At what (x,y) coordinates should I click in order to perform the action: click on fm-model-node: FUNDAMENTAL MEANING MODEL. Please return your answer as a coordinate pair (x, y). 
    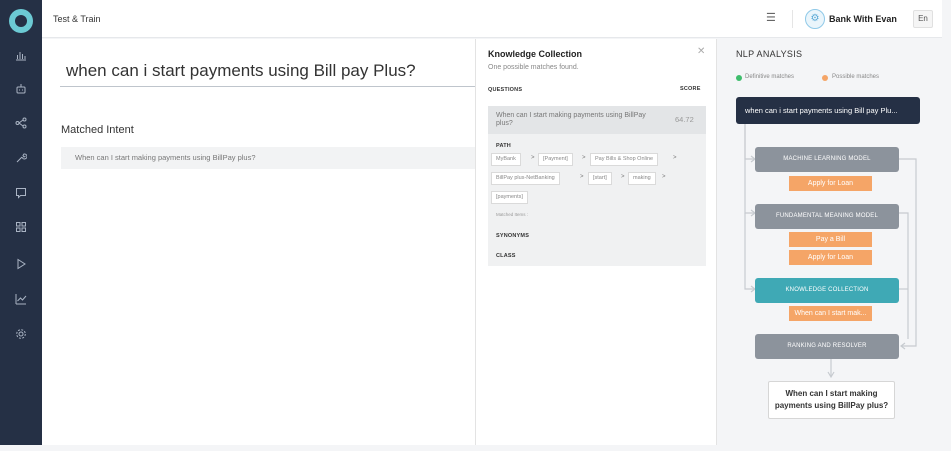
    Looking at the image, I should click on (827, 216).